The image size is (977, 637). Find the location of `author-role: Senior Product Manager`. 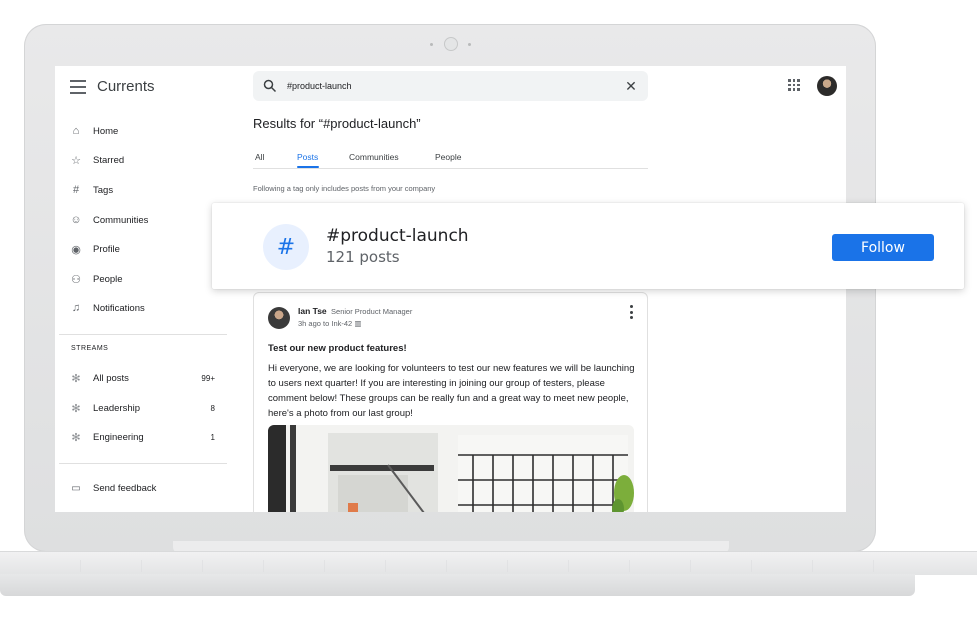

author-role: Senior Product Manager is located at coordinates (372, 311).